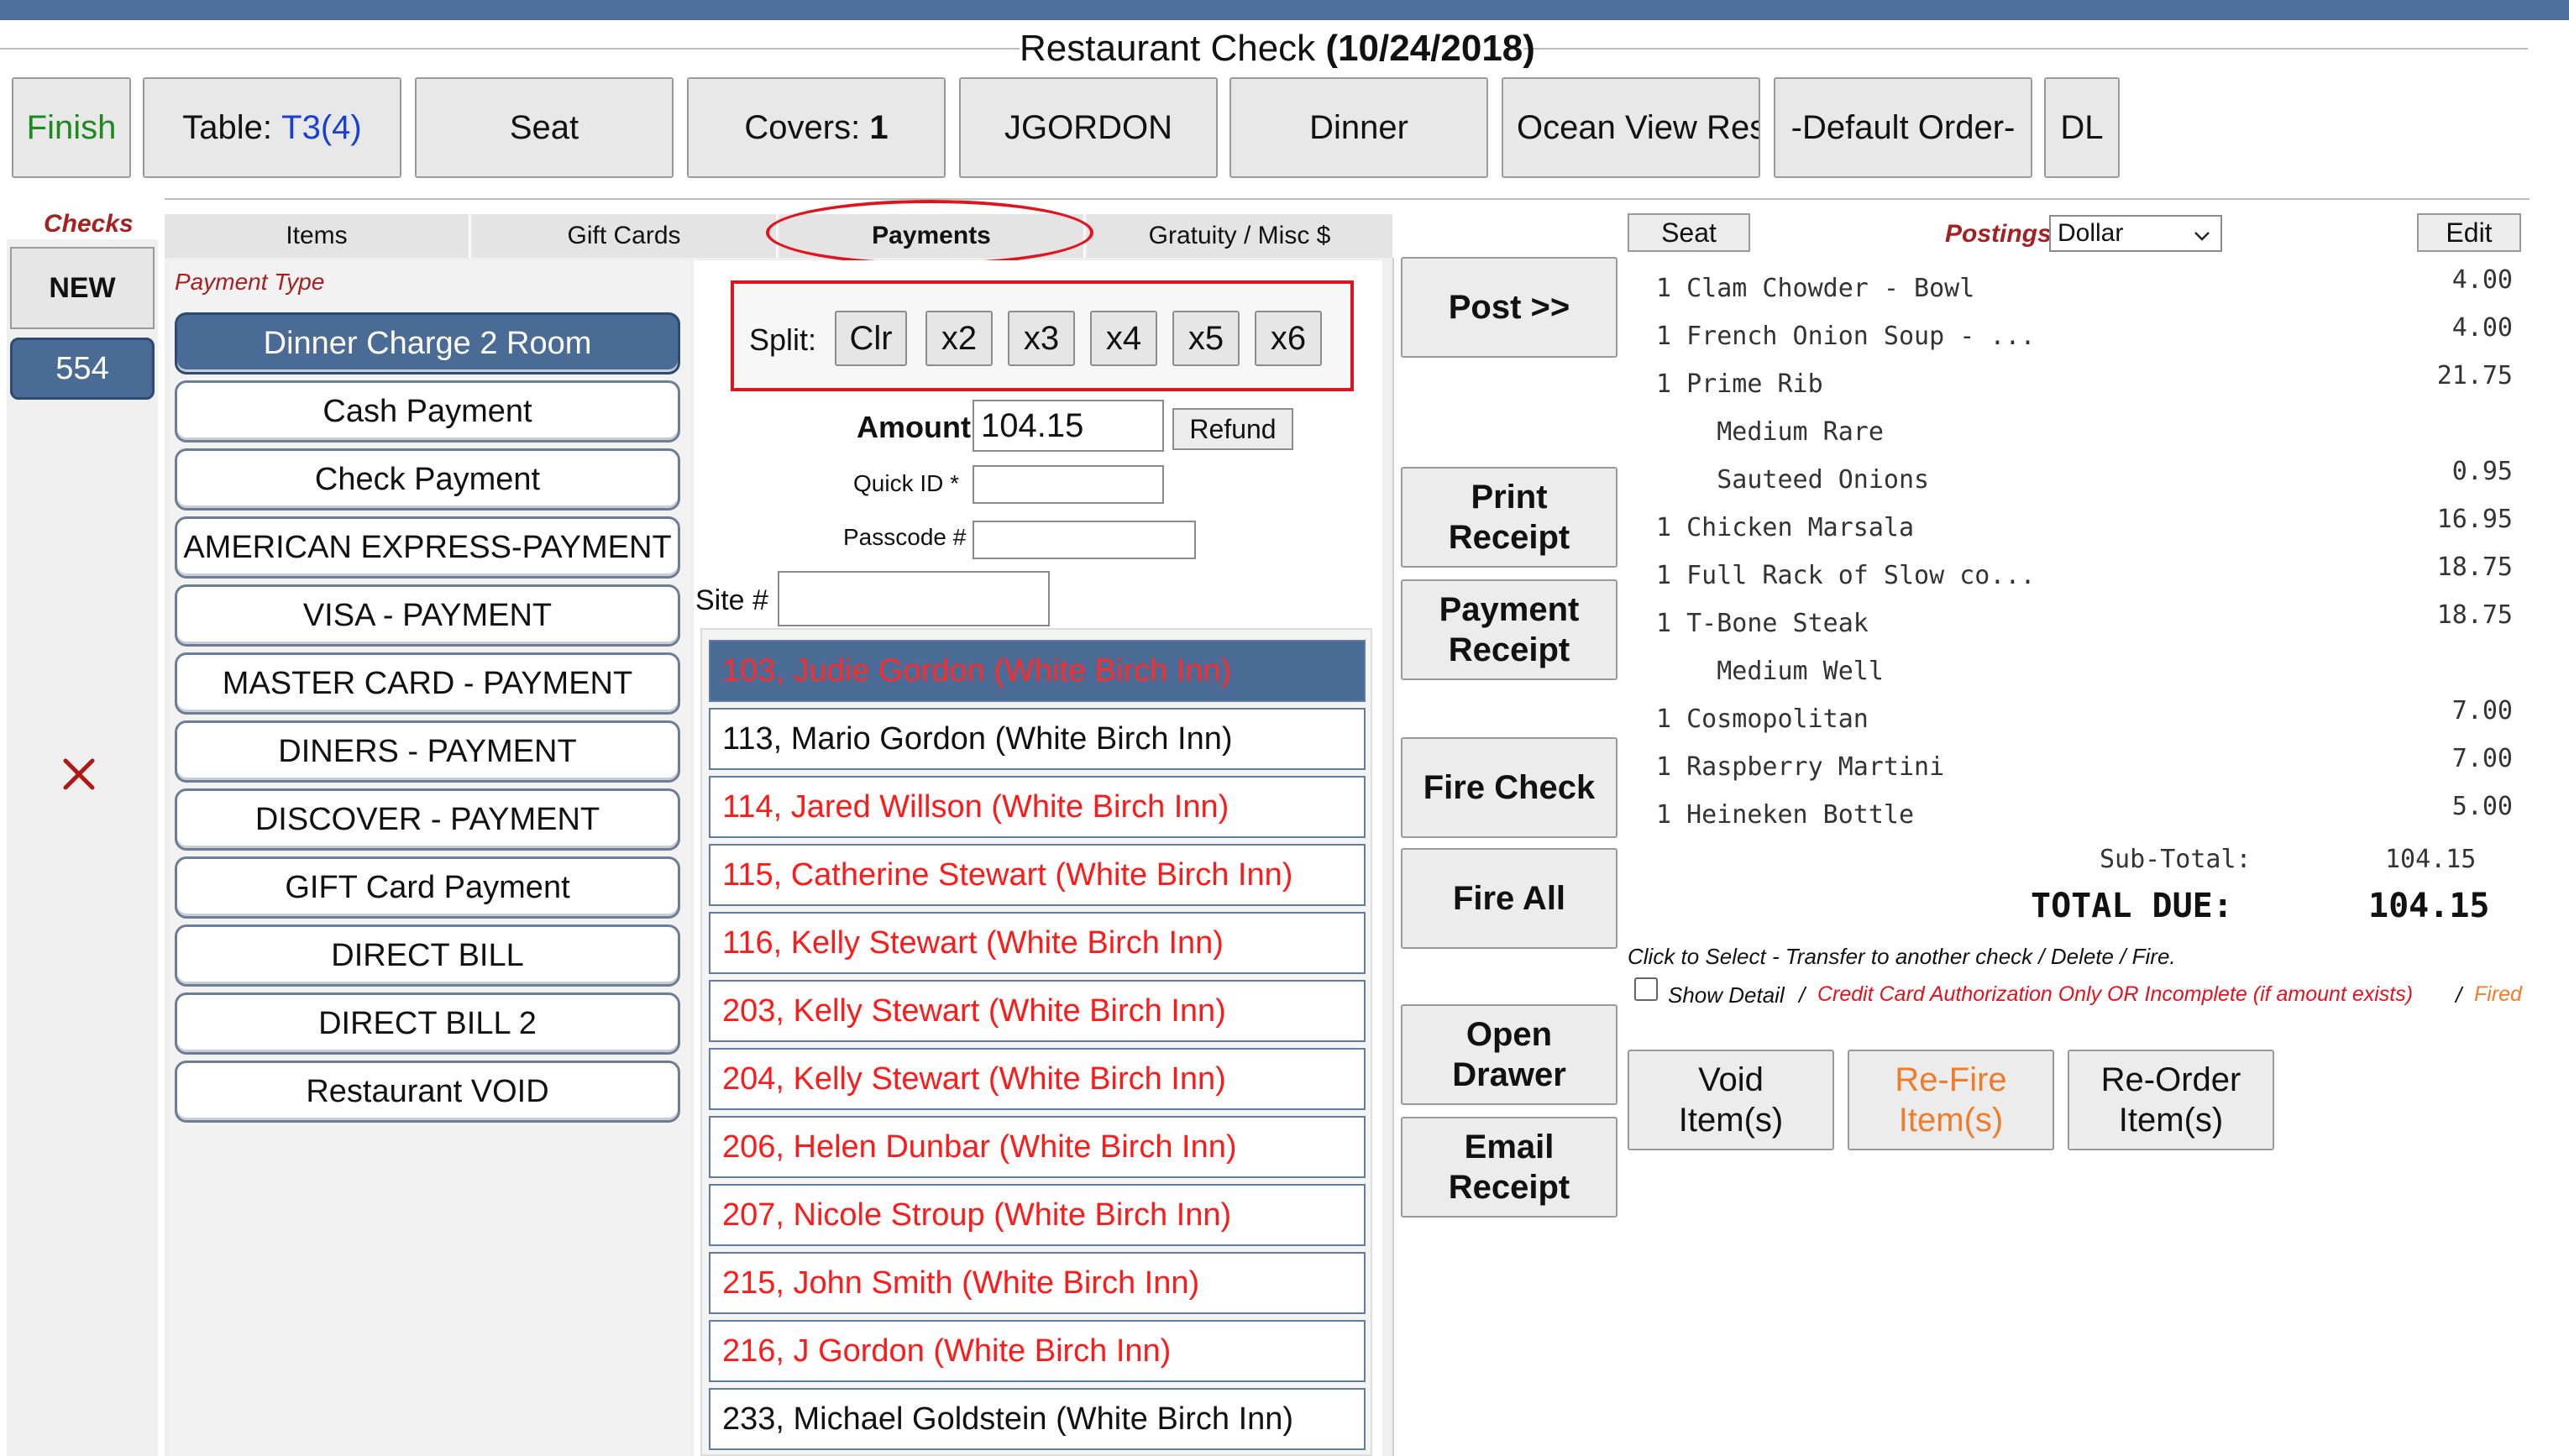 The image size is (2569, 1456). I want to click on new-check-label: NEW, so click(82, 287).